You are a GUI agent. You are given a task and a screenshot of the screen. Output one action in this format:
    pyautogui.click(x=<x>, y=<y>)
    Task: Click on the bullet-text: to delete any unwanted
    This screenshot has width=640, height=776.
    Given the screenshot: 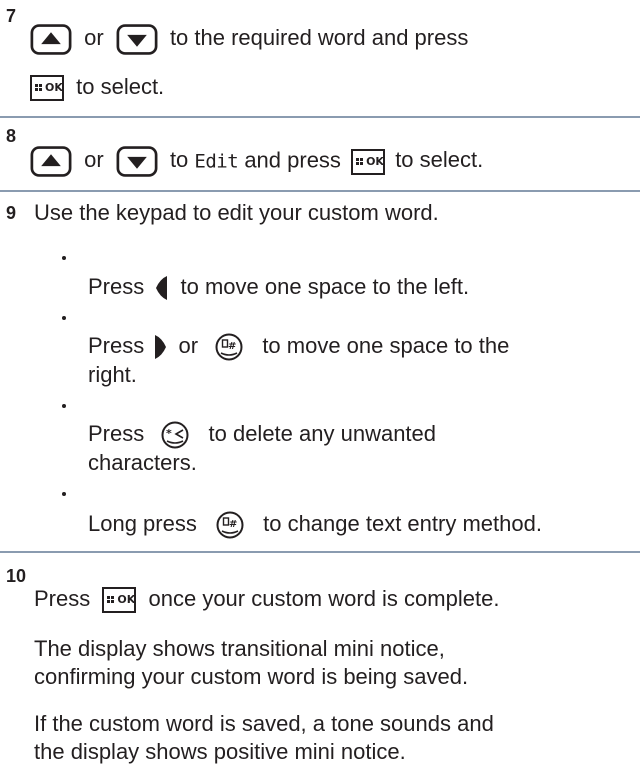 What is the action you would take?
    pyautogui.click(x=322, y=433)
    